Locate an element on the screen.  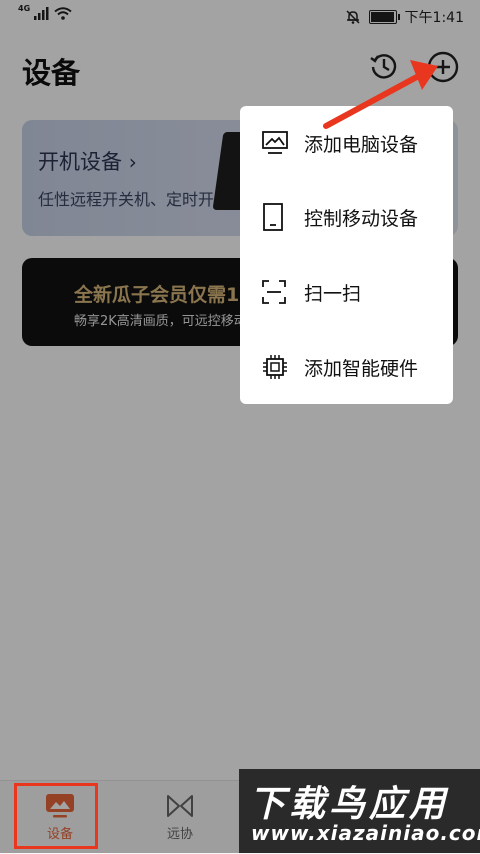
menu-item-control-mobile: 控制移动设备 is located at coordinates (346, 217).